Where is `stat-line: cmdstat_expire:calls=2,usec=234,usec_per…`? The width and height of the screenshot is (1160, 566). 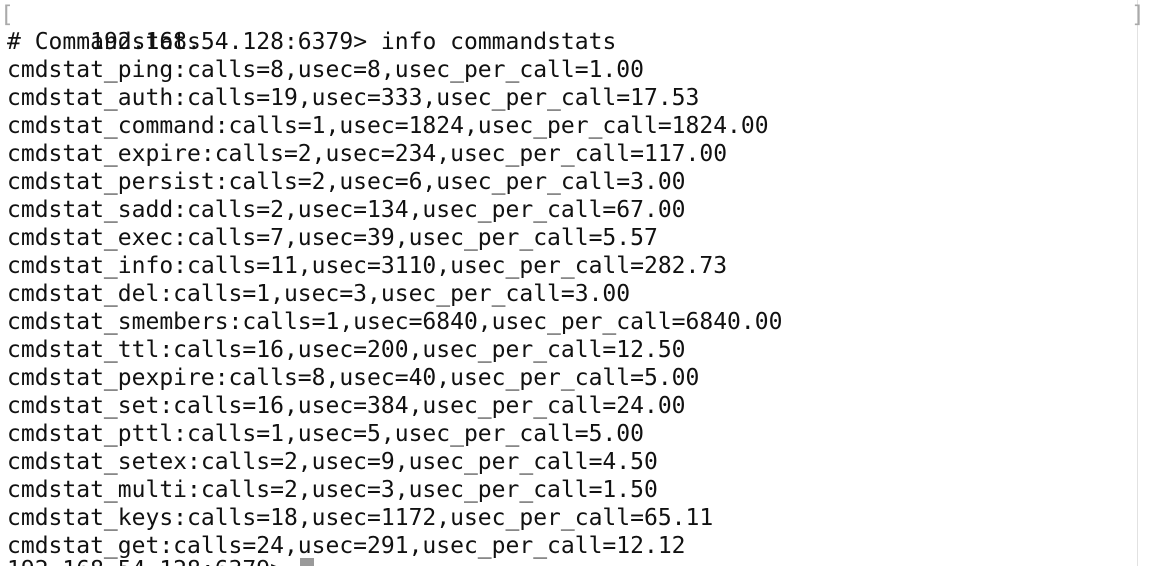
stat-line: cmdstat_expire:calls=2,usec=234,usec_per… is located at coordinates (367, 154).